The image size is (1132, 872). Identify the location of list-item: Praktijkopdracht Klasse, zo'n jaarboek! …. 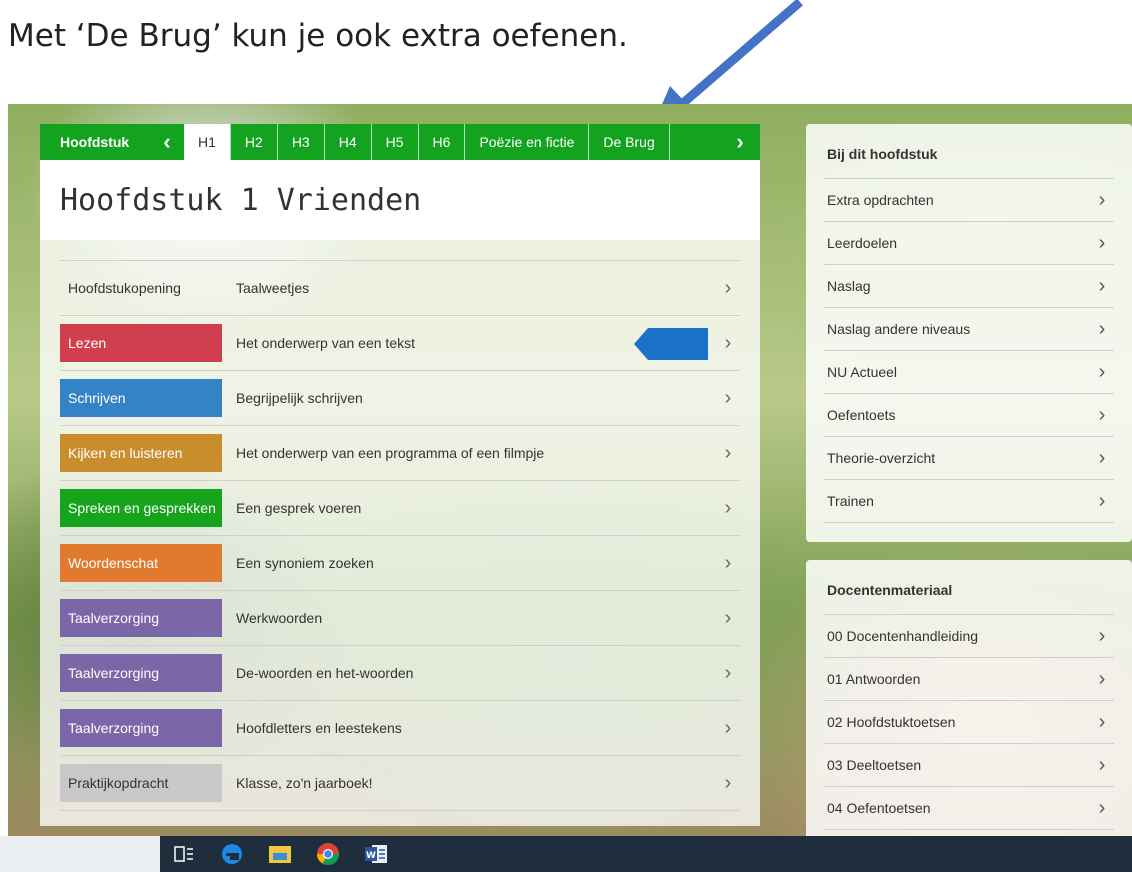
(400, 783).